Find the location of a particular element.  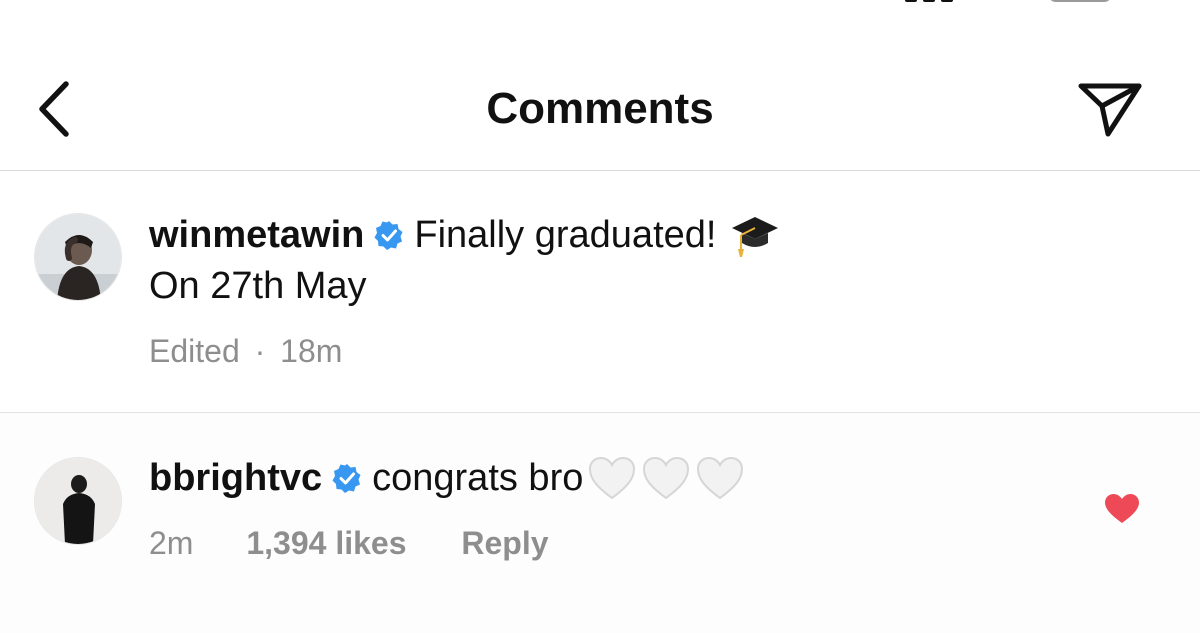

share-button is located at coordinates (1110, 109).